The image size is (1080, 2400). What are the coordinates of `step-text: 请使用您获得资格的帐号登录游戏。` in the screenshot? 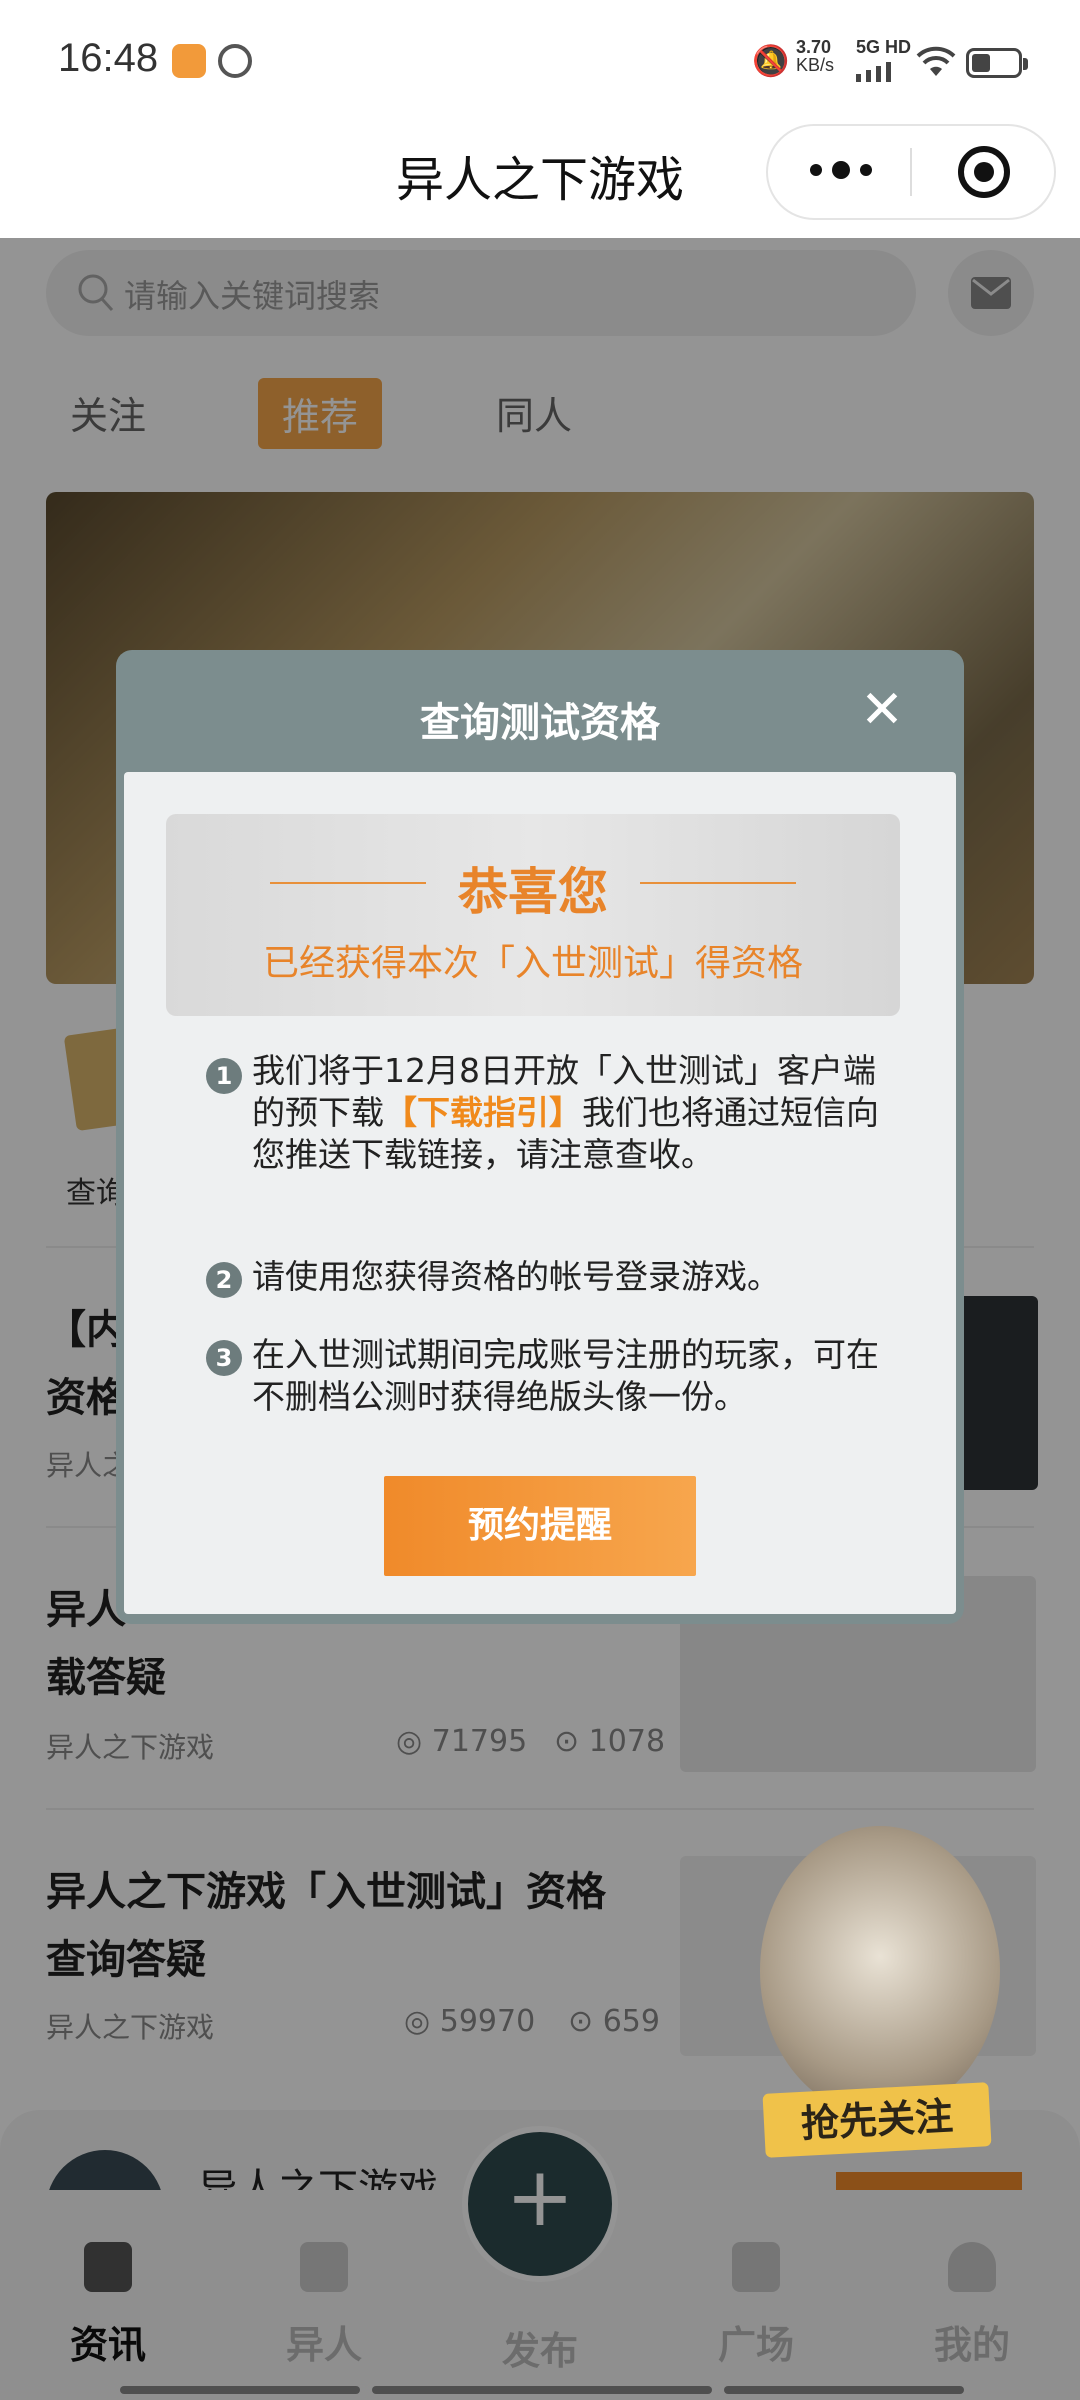 It's located at (516, 1276).